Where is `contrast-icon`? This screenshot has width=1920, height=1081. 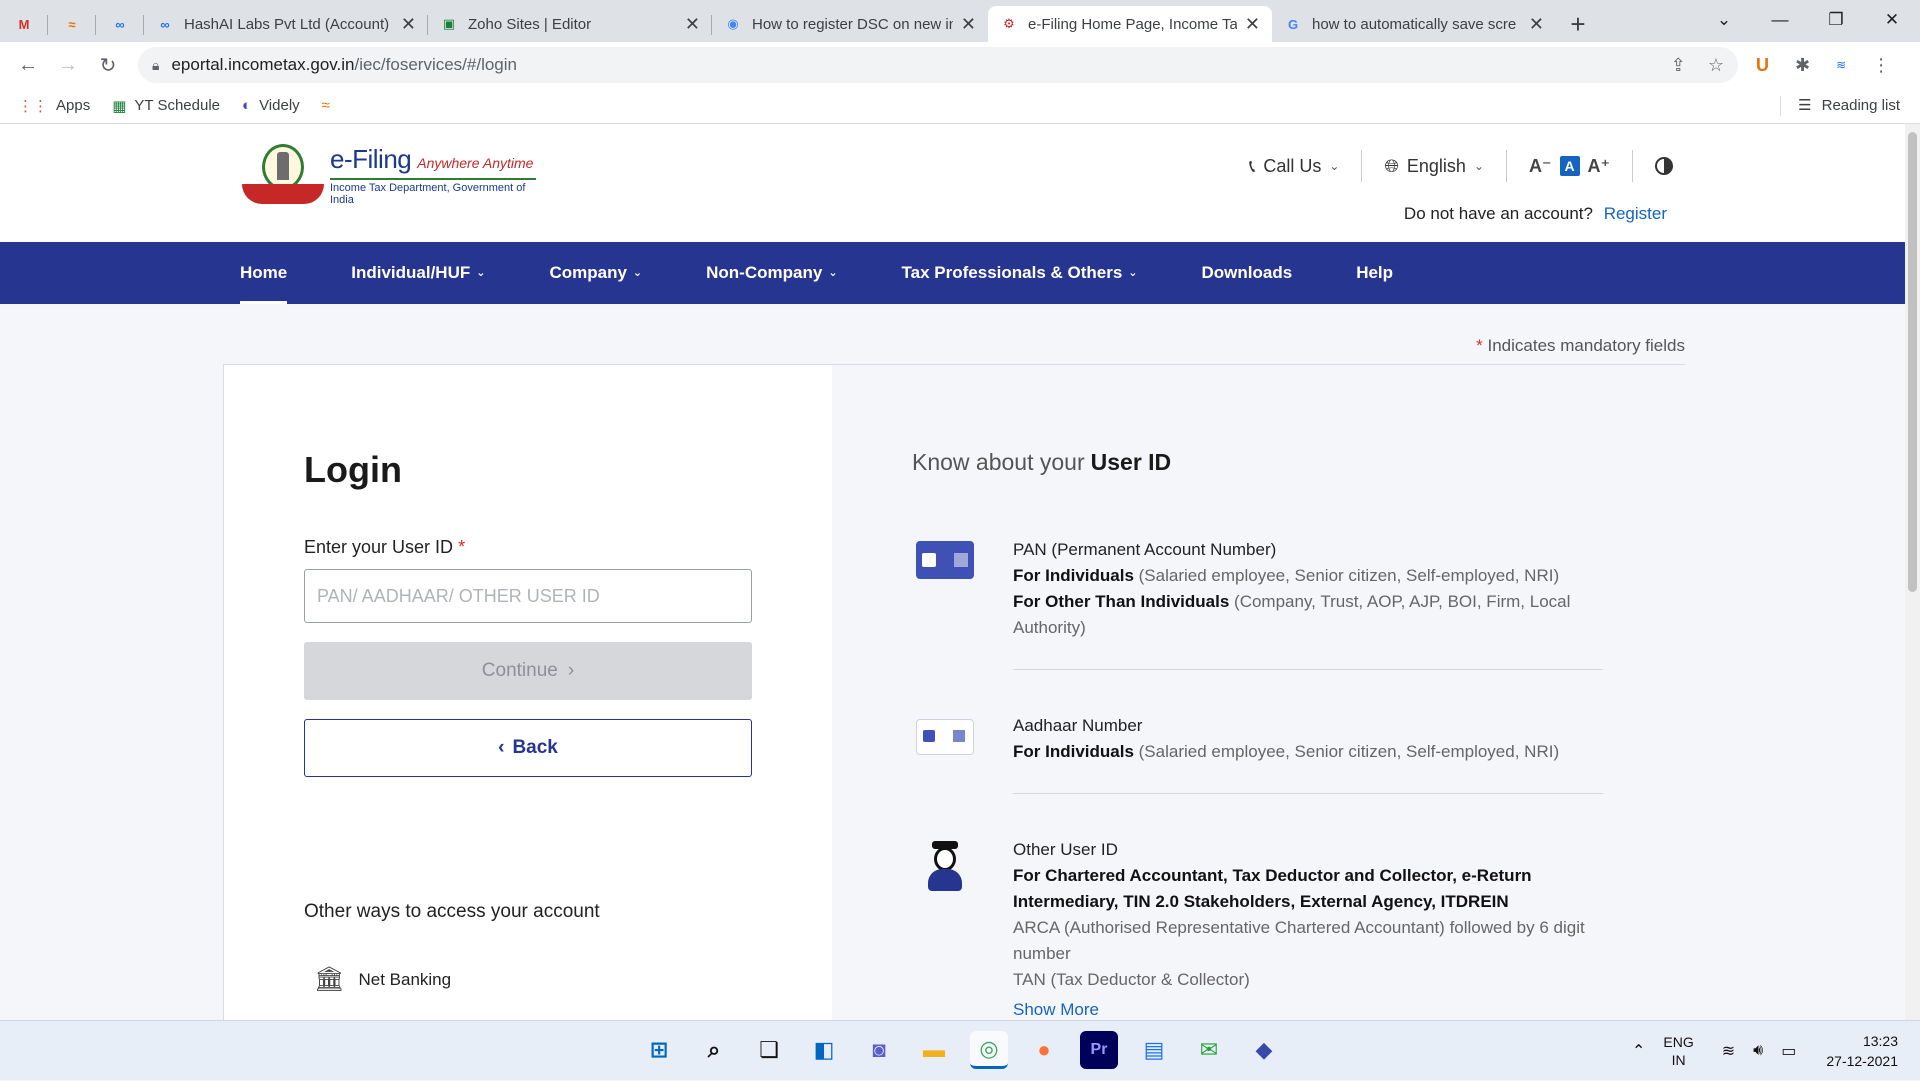 contrast-icon is located at coordinates (1664, 166).